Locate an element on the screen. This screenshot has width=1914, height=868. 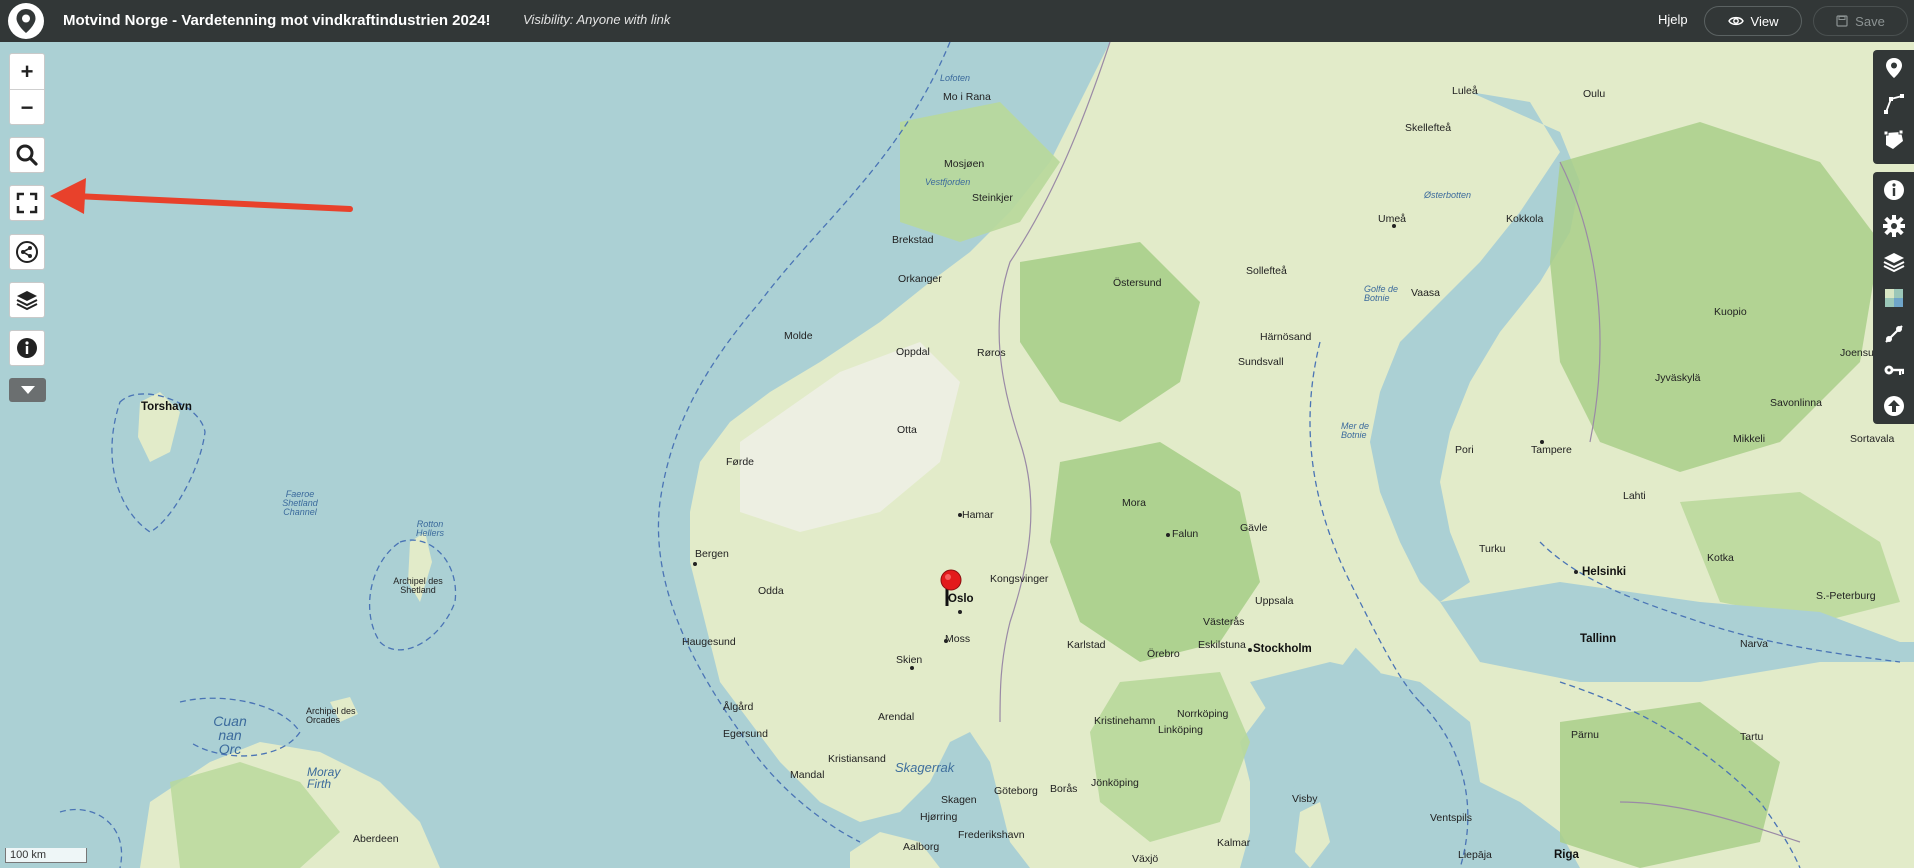
marker-icon is located at coordinates (1893, 68).